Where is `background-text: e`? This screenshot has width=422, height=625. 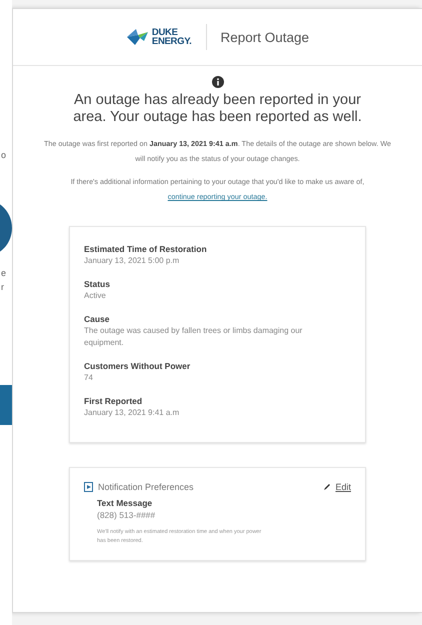 background-text: e is located at coordinates (3, 273).